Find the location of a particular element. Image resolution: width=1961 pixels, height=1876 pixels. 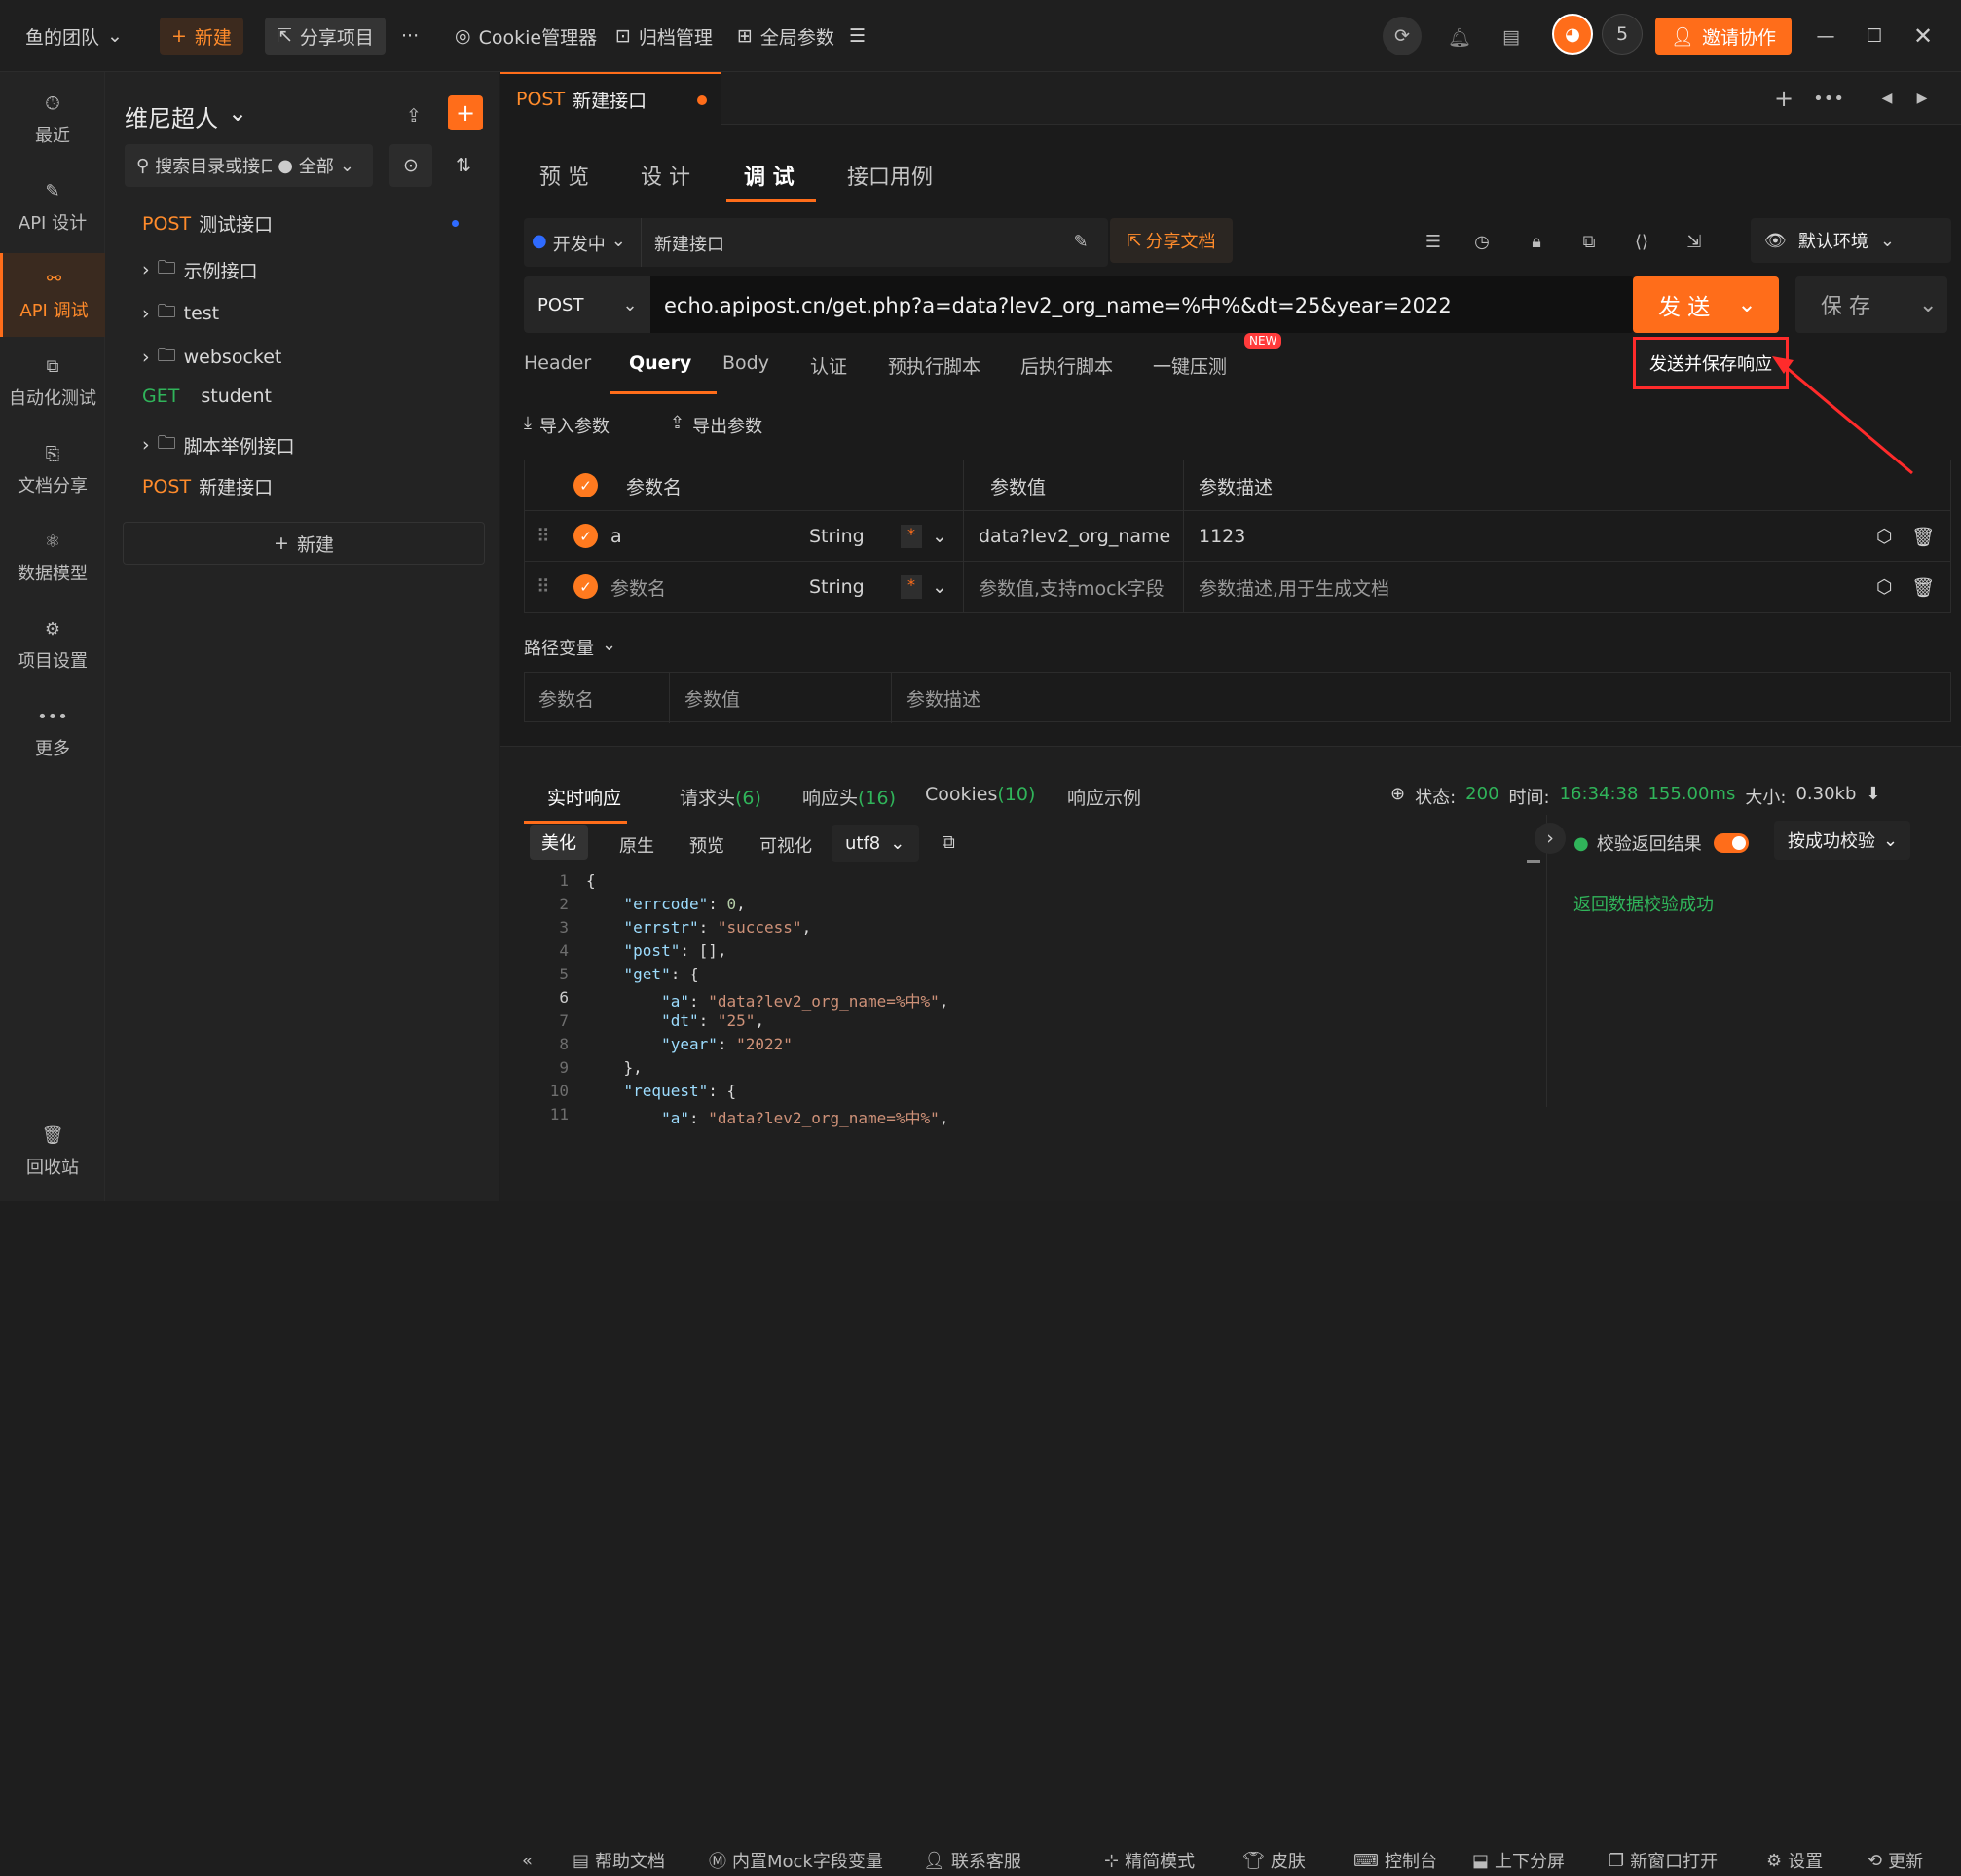

export-icon: ⇲ is located at coordinates (1694, 242).